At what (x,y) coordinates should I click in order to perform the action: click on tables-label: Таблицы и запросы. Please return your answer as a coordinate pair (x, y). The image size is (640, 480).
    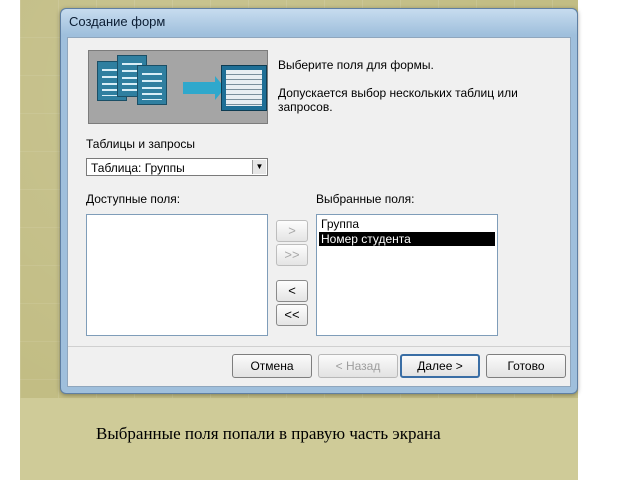
    Looking at the image, I should click on (141, 144).